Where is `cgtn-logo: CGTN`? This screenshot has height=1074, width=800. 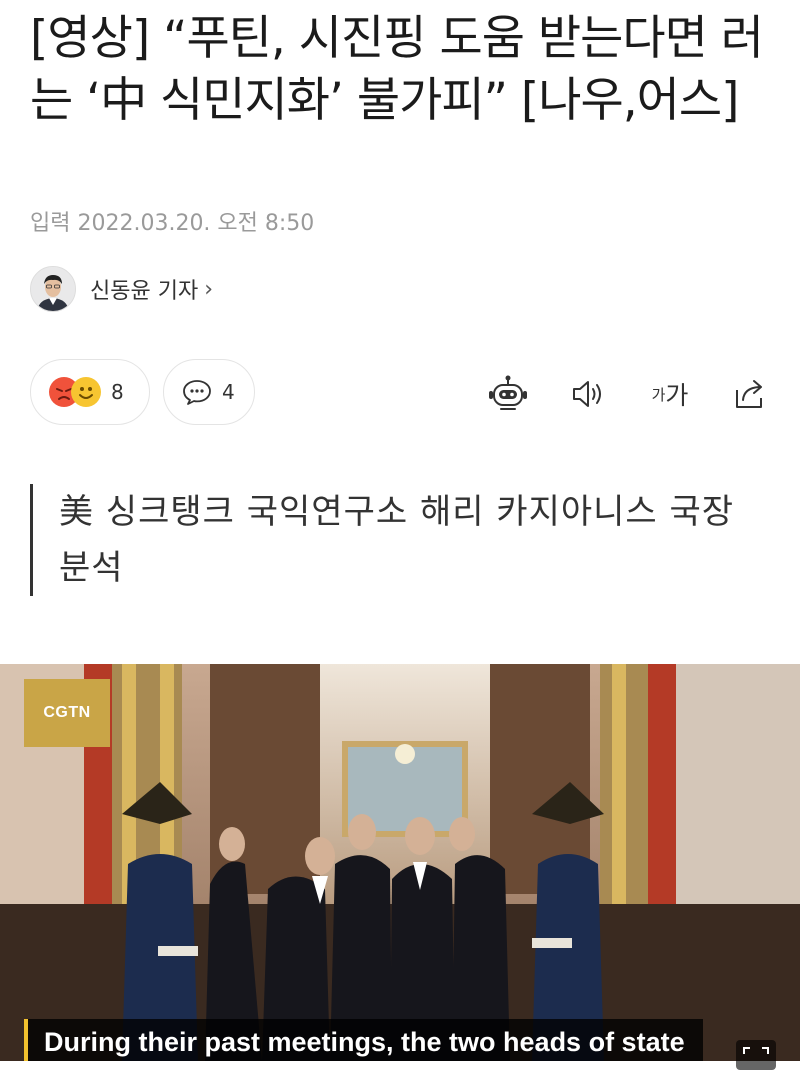
cgtn-logo: CGTN is located at coordinates (67, 713).